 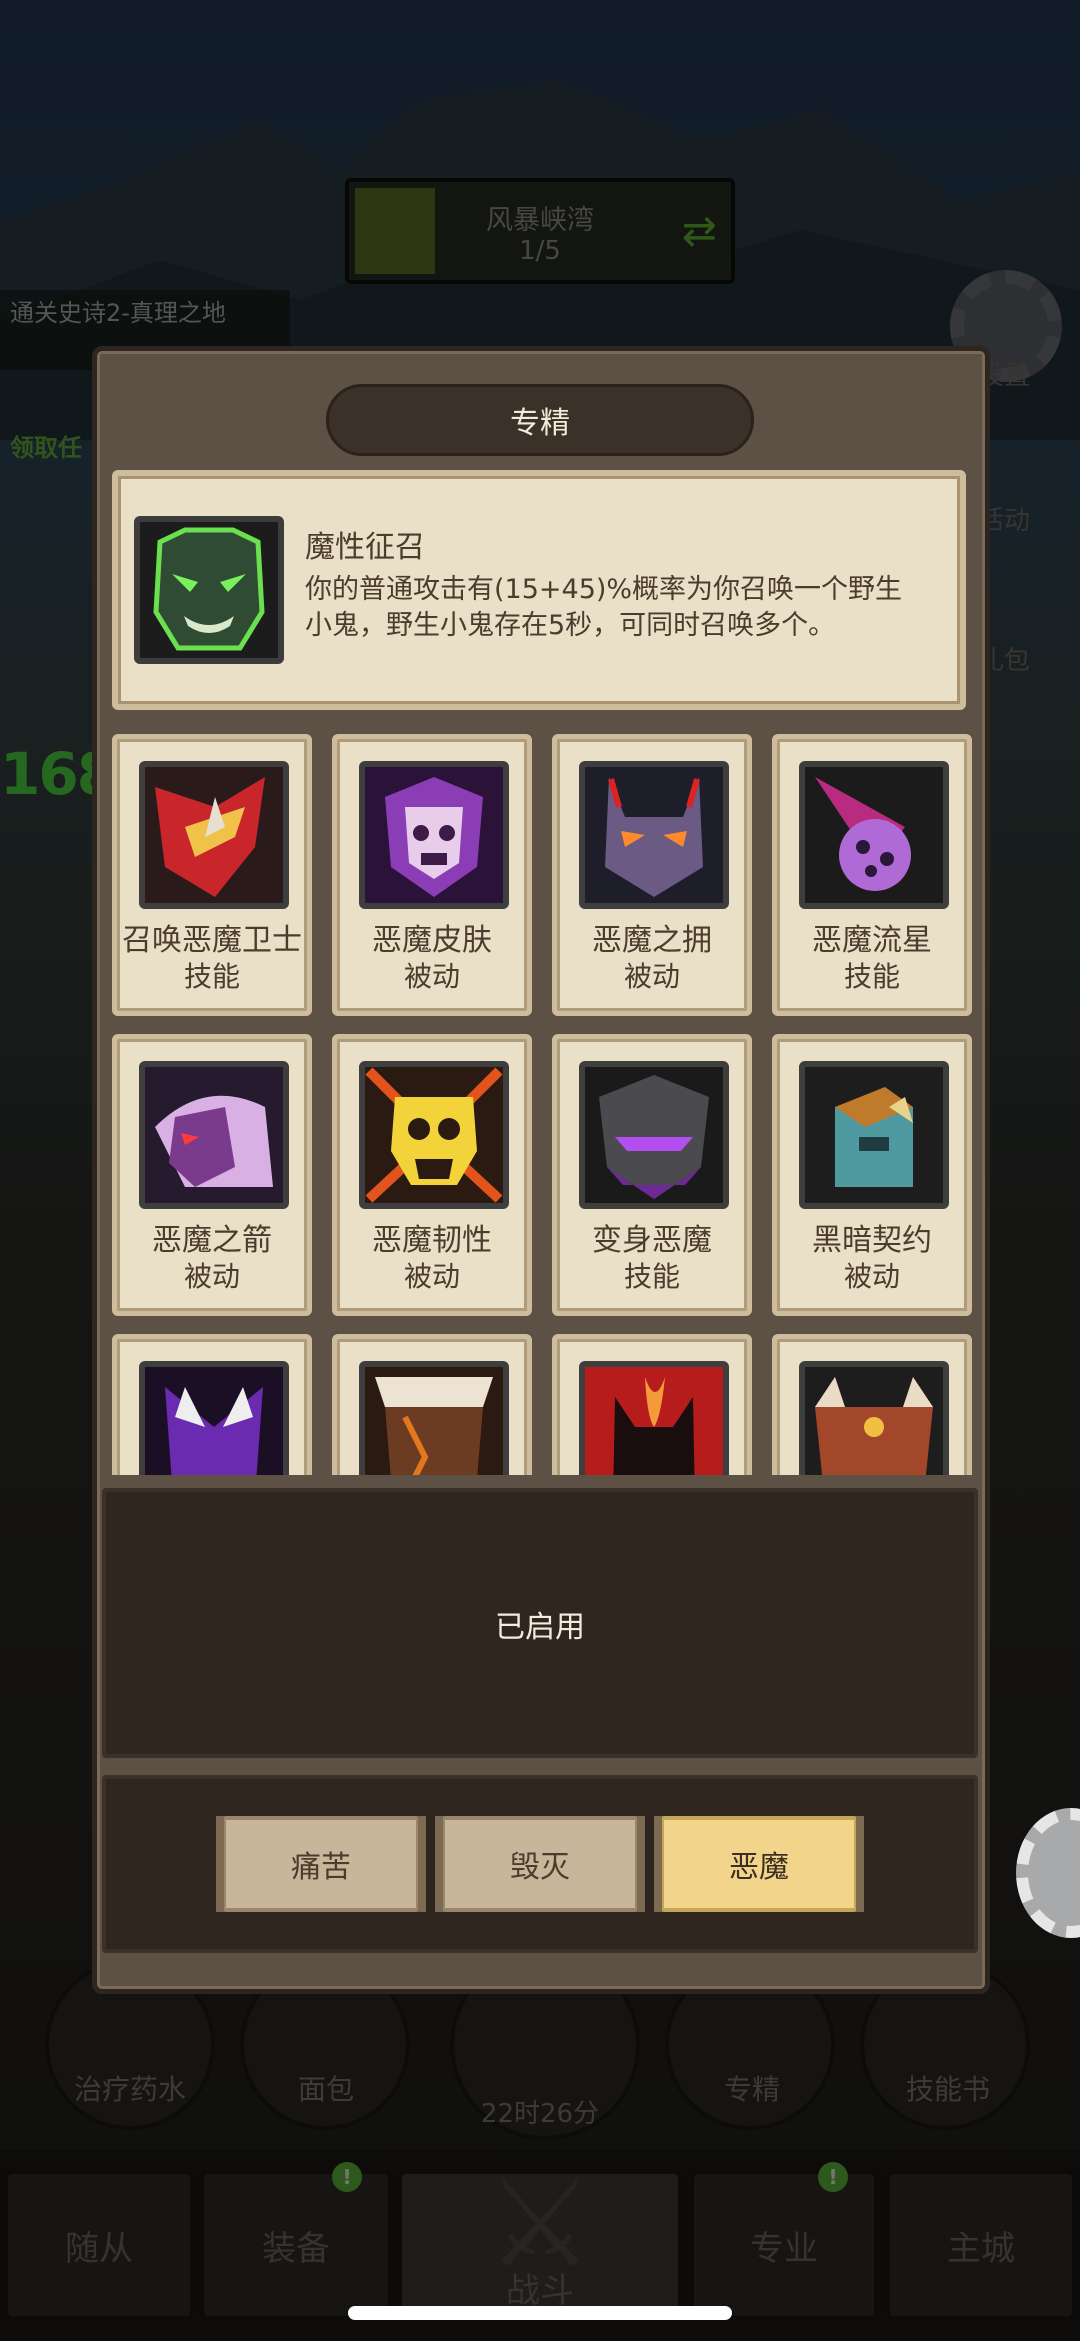 I want to click on demon-transform-icon, so click(x=654, y=1135).